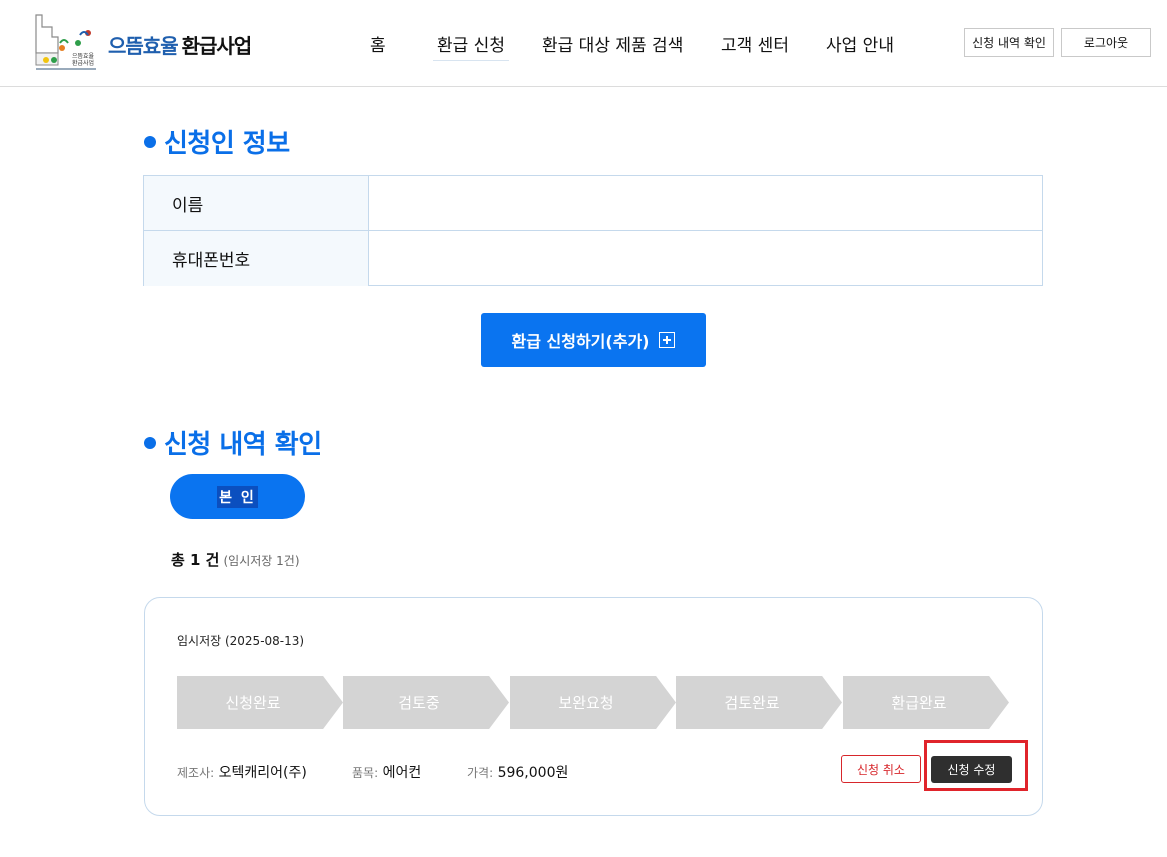 Image resolution: width=1167 pixels, height=857 pixels. I want to click on price-value: 596,000원, so click(533, 773).